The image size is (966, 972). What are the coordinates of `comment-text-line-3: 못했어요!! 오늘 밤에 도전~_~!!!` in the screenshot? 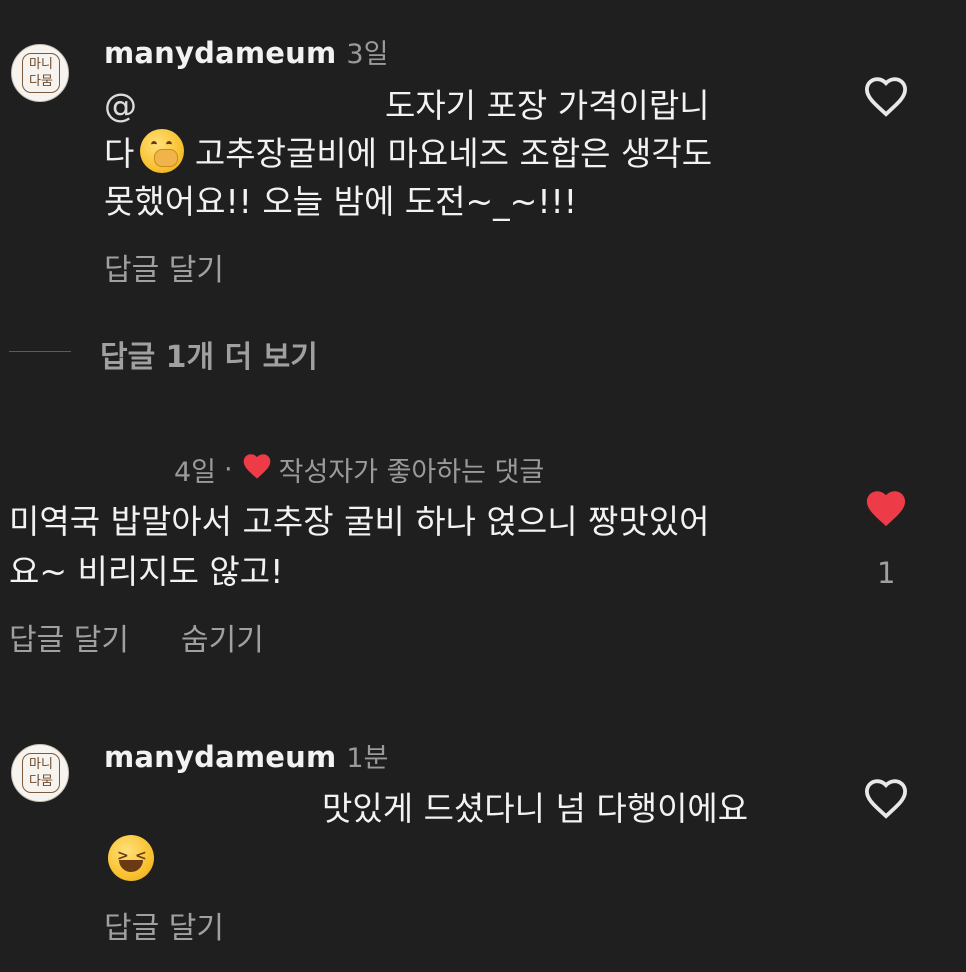 It's located at (341, 201).